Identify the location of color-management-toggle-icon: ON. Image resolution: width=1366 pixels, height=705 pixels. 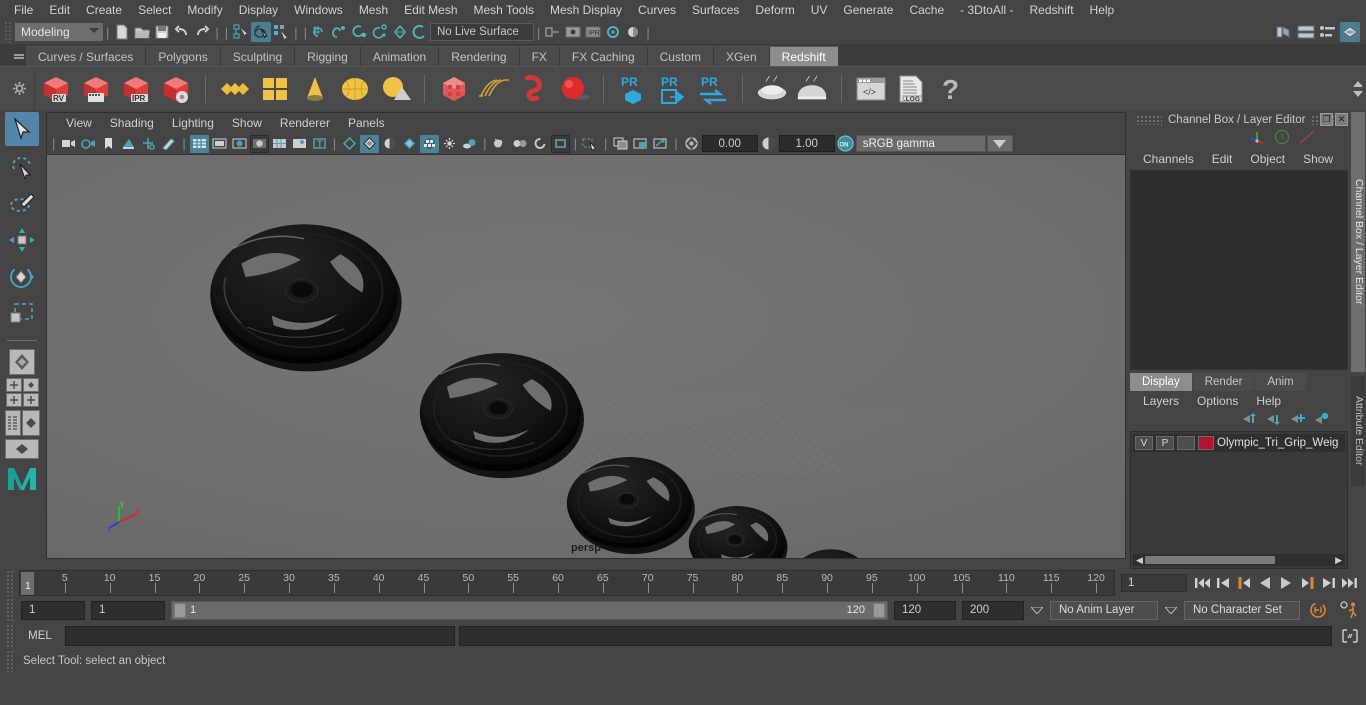
(845, 144).